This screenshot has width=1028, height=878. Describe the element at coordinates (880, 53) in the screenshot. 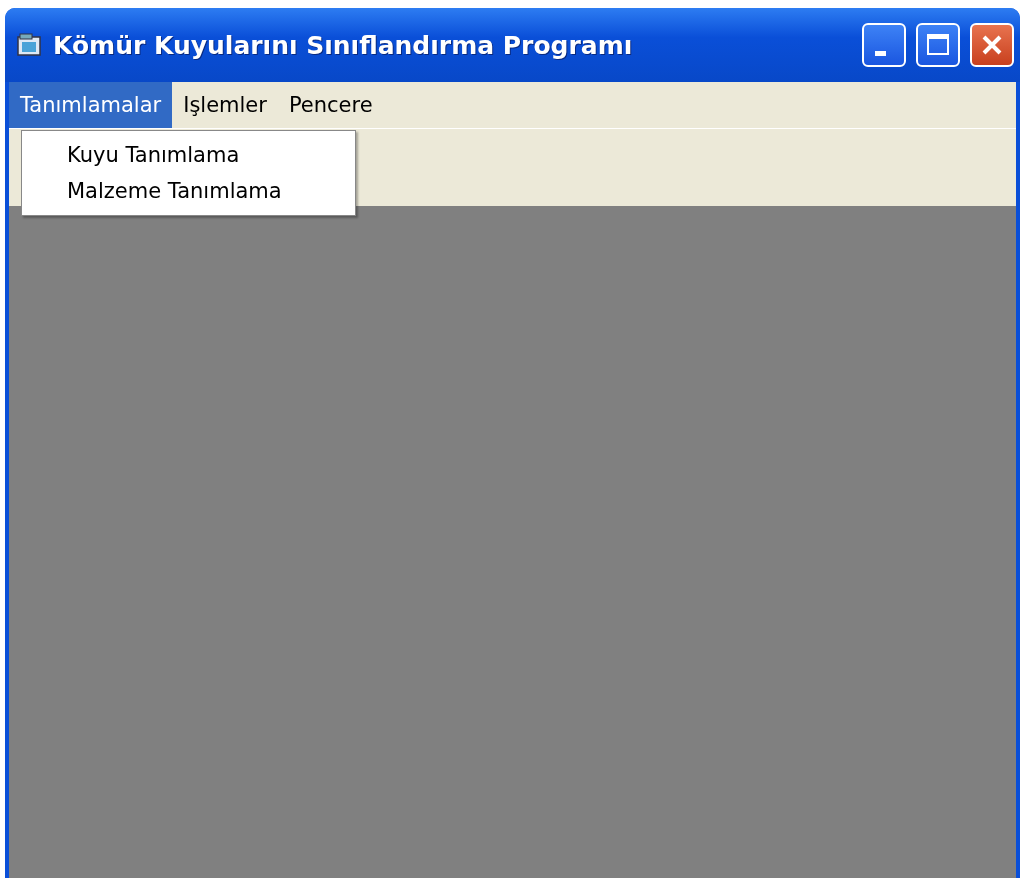

I see `minimize-icon` at that location.